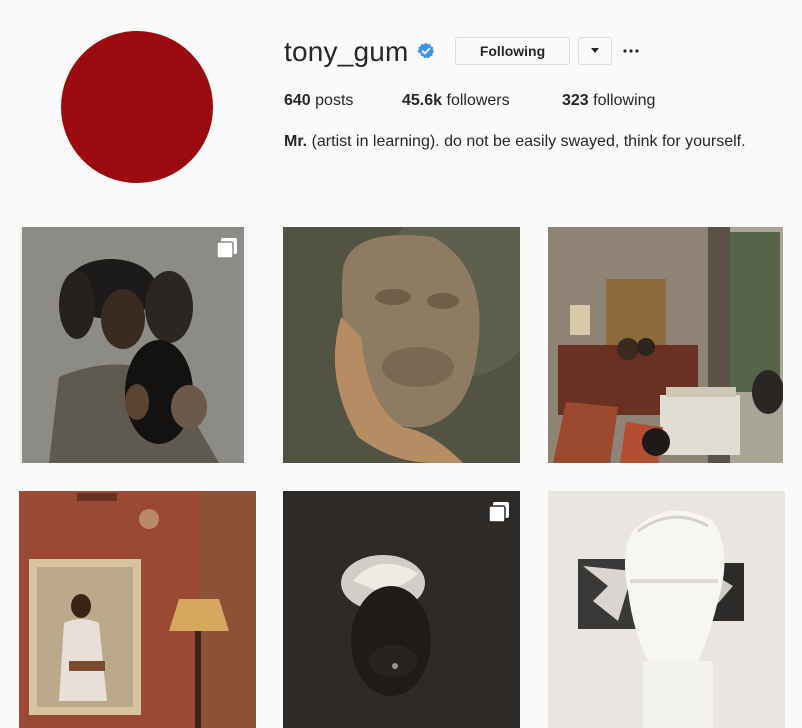 The width and height of the screenshot is (802, 728). What do you see at coordinates (297, 100) in the screenshot?
I see `posts-count-value: 640` at bounding box center [297, 100].